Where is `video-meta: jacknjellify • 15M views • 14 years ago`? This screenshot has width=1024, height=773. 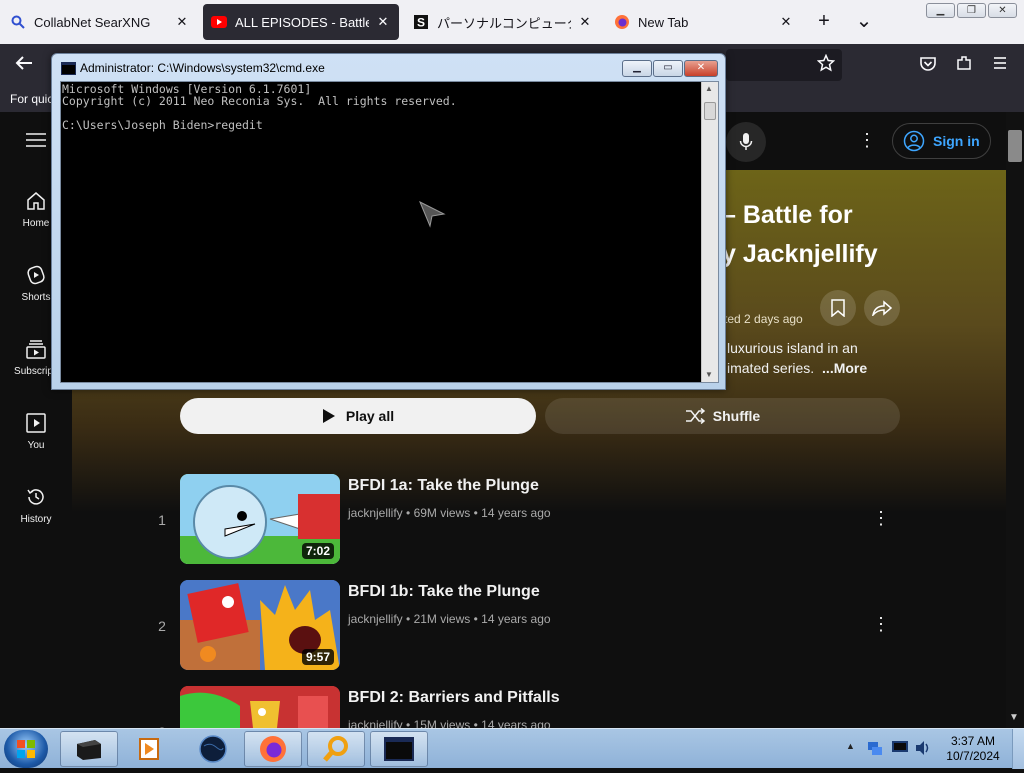
video-meta: jacknjellify • 15M views • 14 years ago is located at coordinates (449, 723).